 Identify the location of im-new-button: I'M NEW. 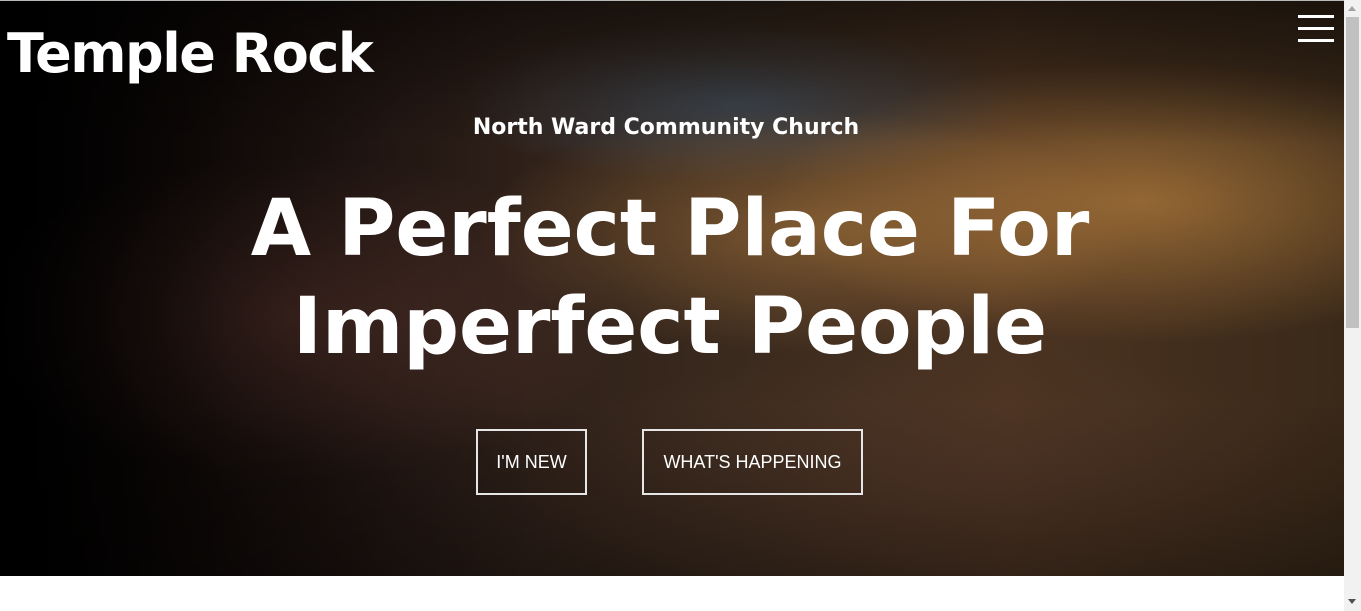
(531, 462).